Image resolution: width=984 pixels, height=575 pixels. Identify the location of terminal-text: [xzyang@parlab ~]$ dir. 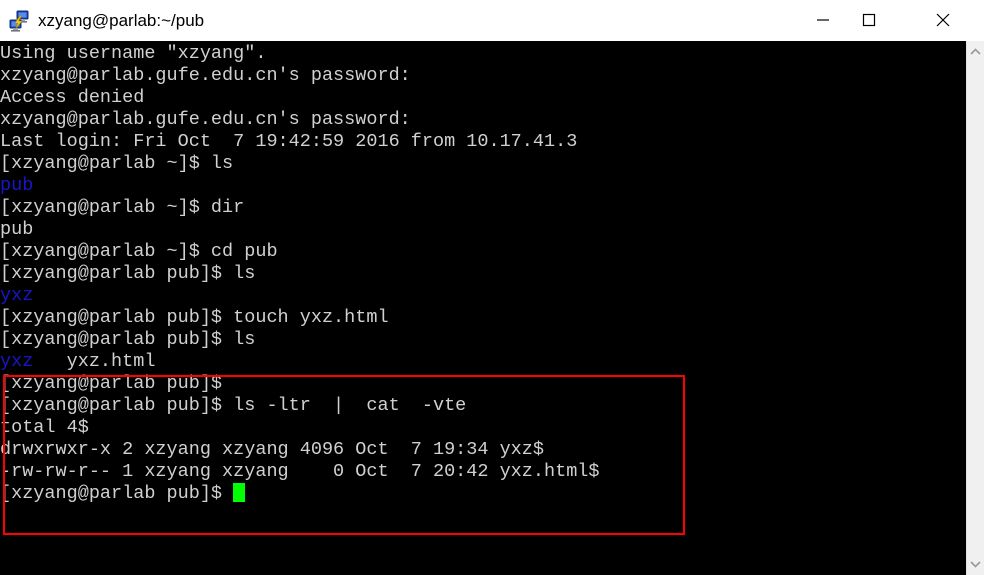
(122, 207).